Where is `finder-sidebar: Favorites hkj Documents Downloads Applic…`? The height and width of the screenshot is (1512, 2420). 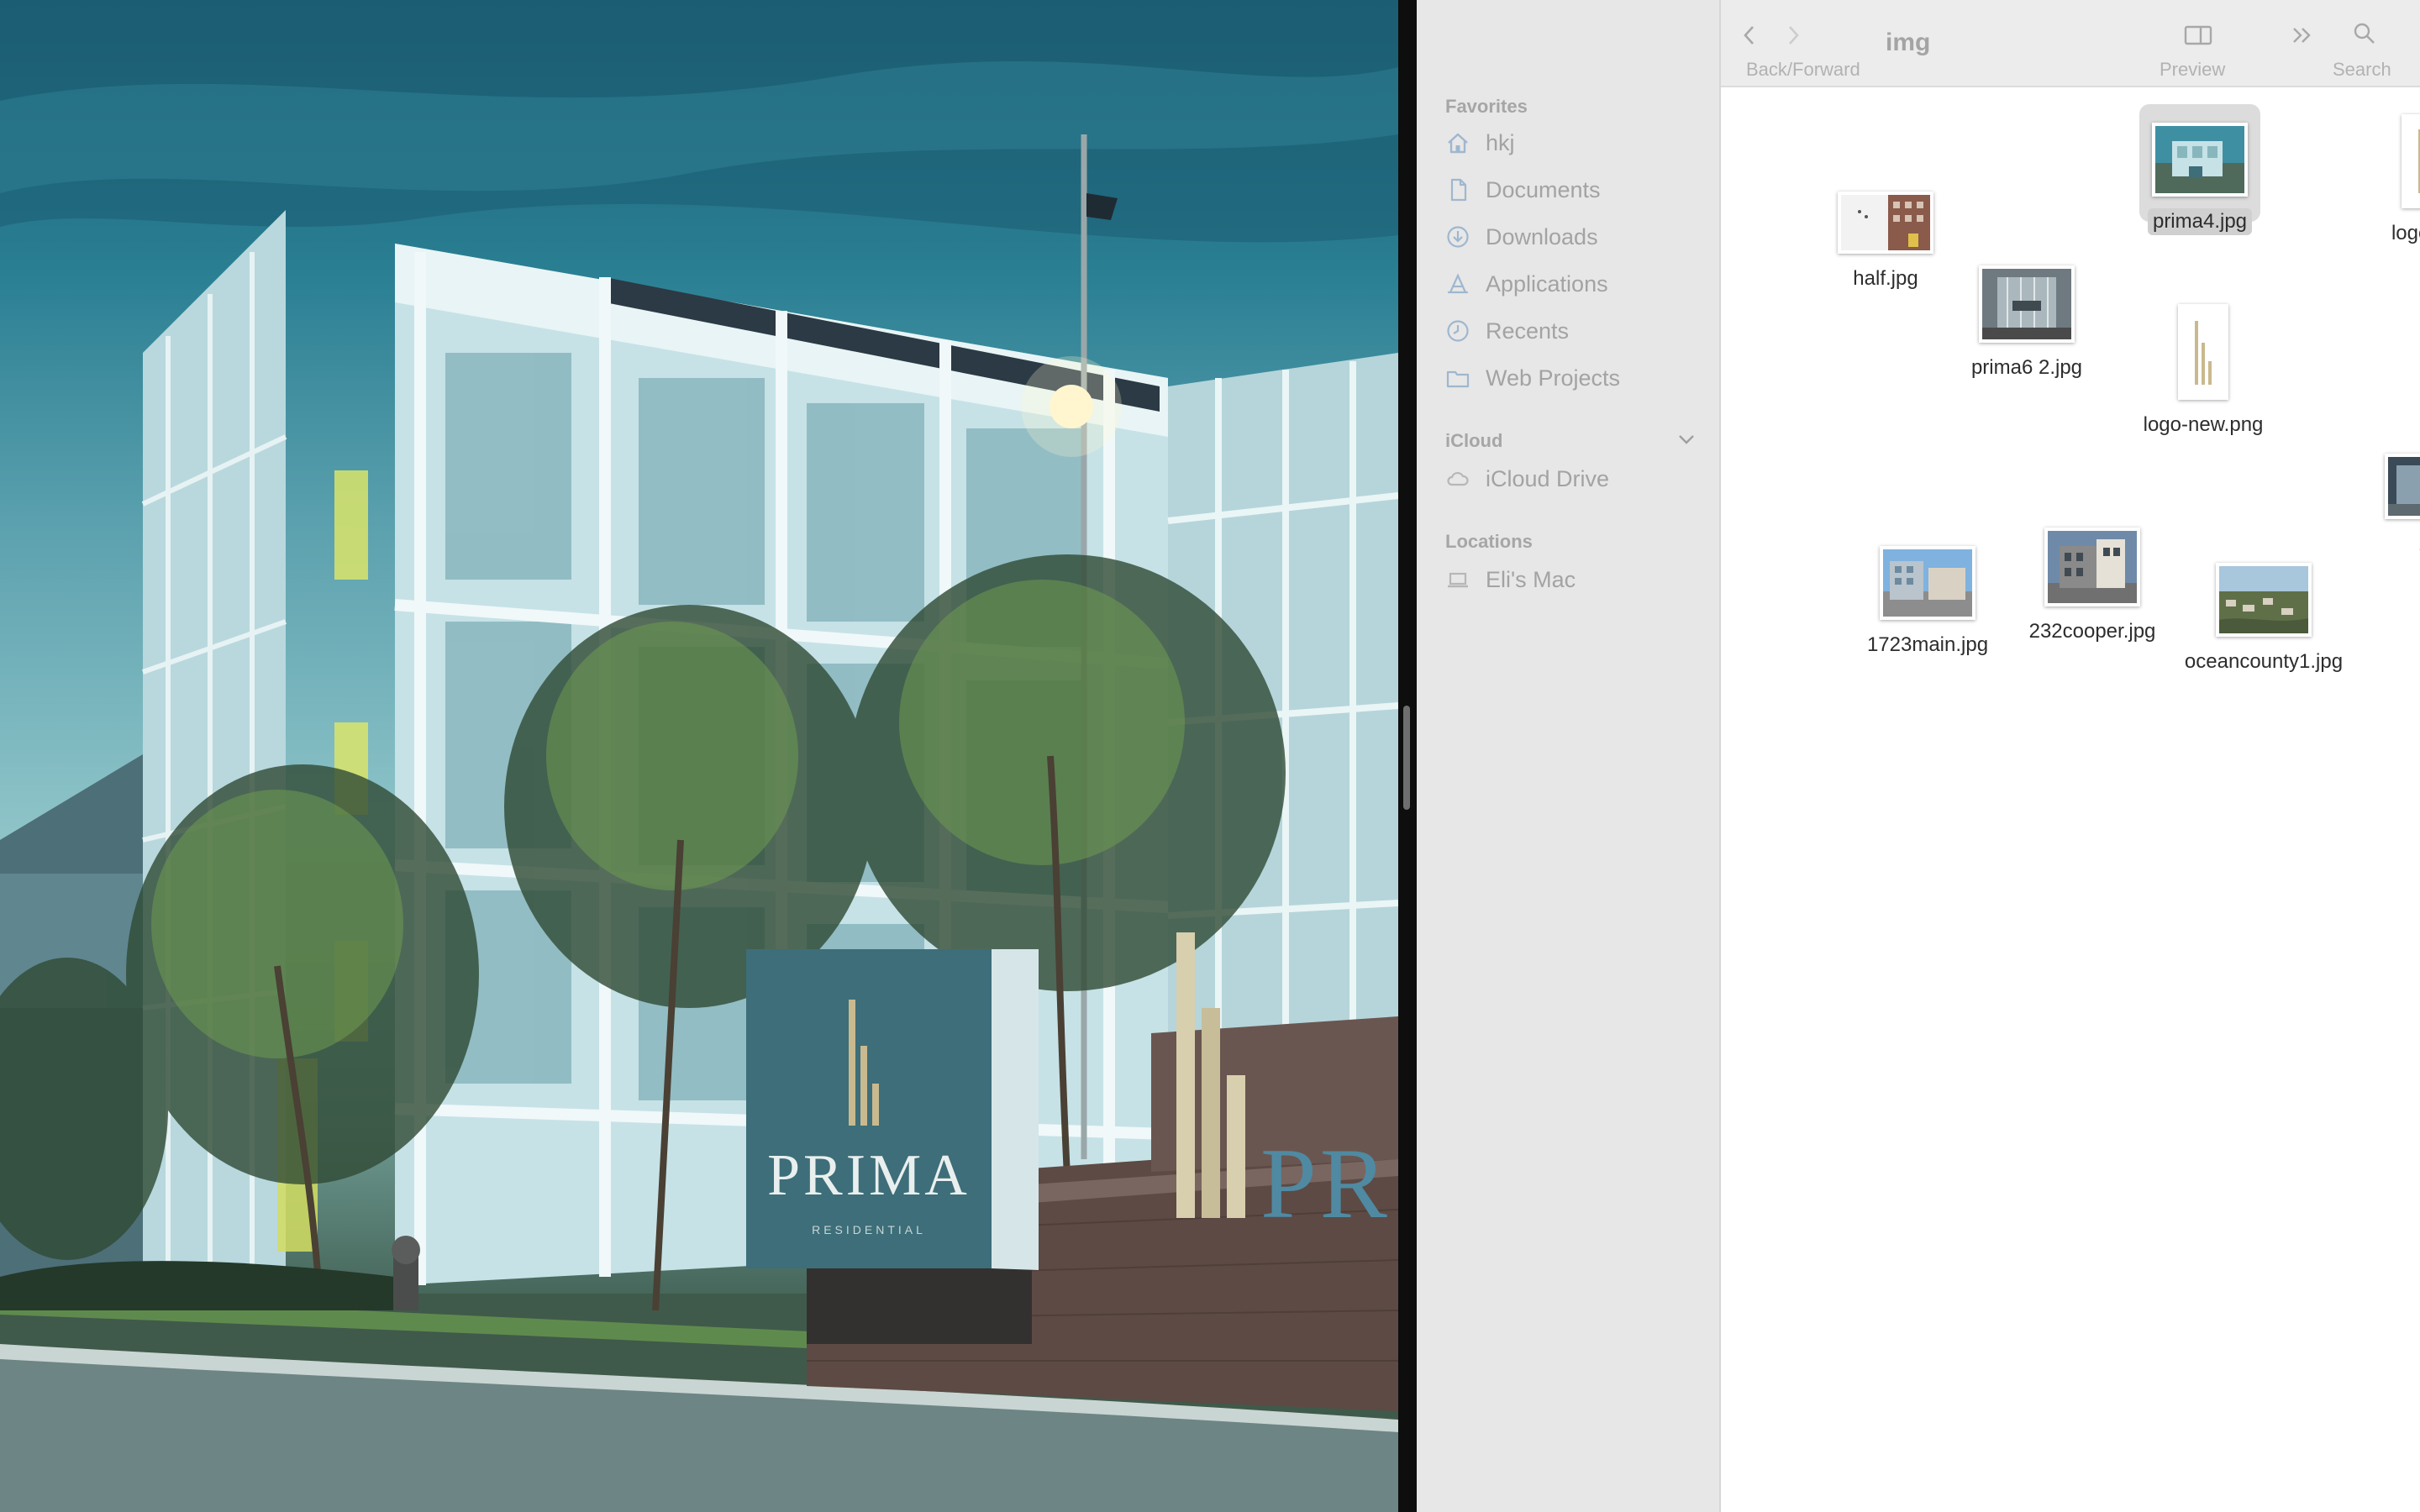 finder-sidebar: Favorites hkj Documents Downloads Applic… is located at coordinates (1569, 756).